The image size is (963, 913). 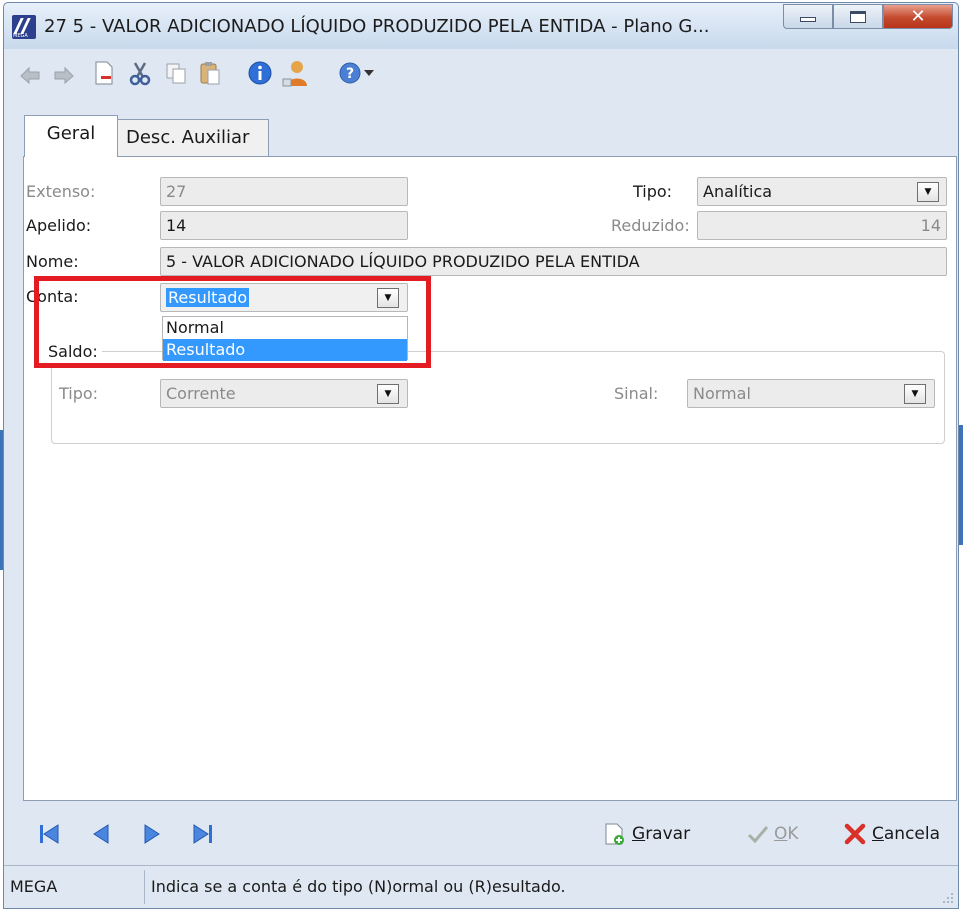 I want to click on close-button: ✕, so click(x=918, y=16).